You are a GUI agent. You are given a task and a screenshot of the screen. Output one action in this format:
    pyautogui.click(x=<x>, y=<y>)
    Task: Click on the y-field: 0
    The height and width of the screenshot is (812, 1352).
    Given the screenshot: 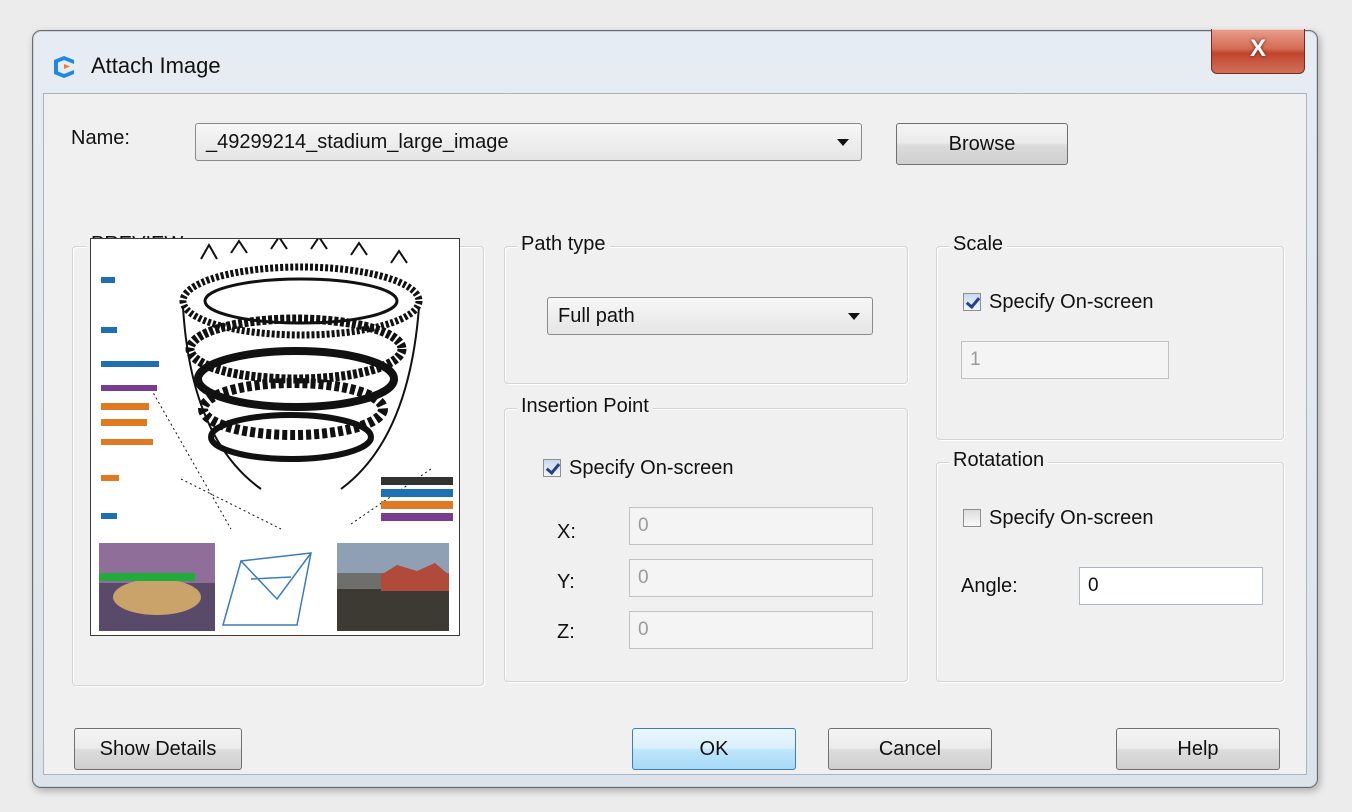 What is the action you would take?
    pyautogui.click(x=751, y=578)
    